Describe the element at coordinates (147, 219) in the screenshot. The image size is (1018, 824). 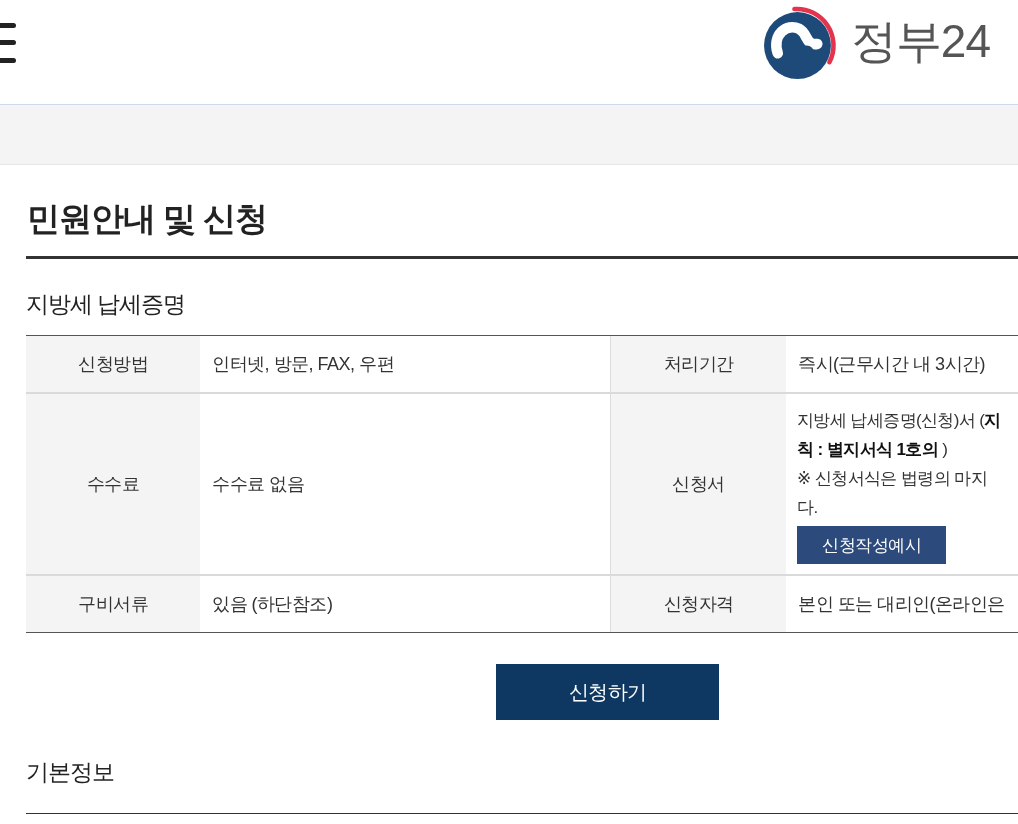
I see `page-title: 민원안내 및 신청` at that location.